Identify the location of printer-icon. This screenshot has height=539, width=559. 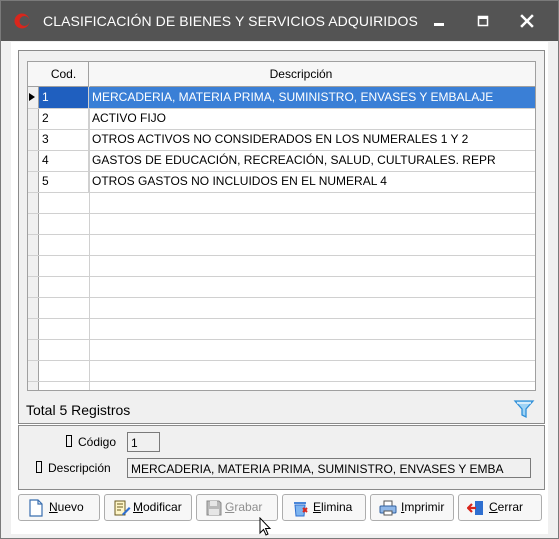
(388, 508).